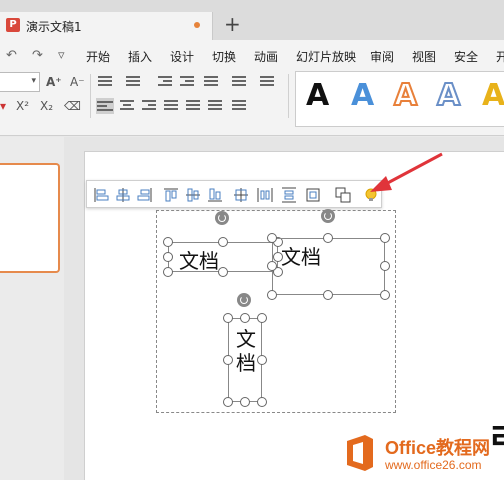 The width and height of the screenshot is (504, 480). What do you see at coordinates (265, 195) in the screenshot?
I see `distribute-horizontal-icon` at bounding box center [265, 195].